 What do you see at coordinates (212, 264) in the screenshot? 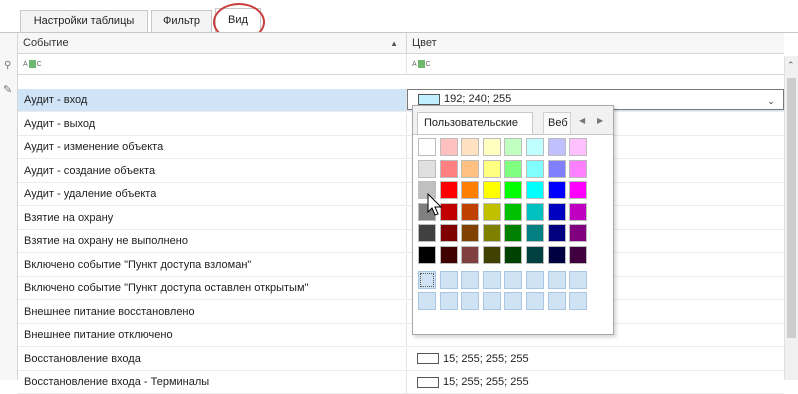
I see `event-cell: Включено событие "Пункт доступа взломан"` at bounding box center [212, 264].